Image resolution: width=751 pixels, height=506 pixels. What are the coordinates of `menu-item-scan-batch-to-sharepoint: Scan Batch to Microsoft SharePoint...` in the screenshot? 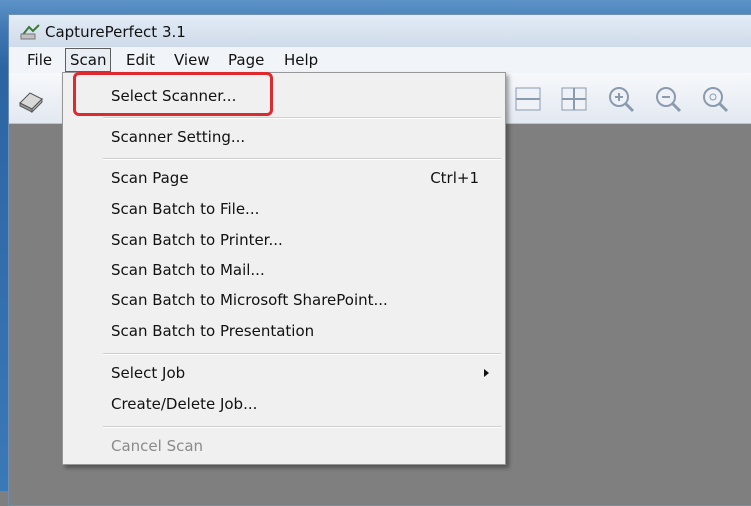 It's located at (249, 300).